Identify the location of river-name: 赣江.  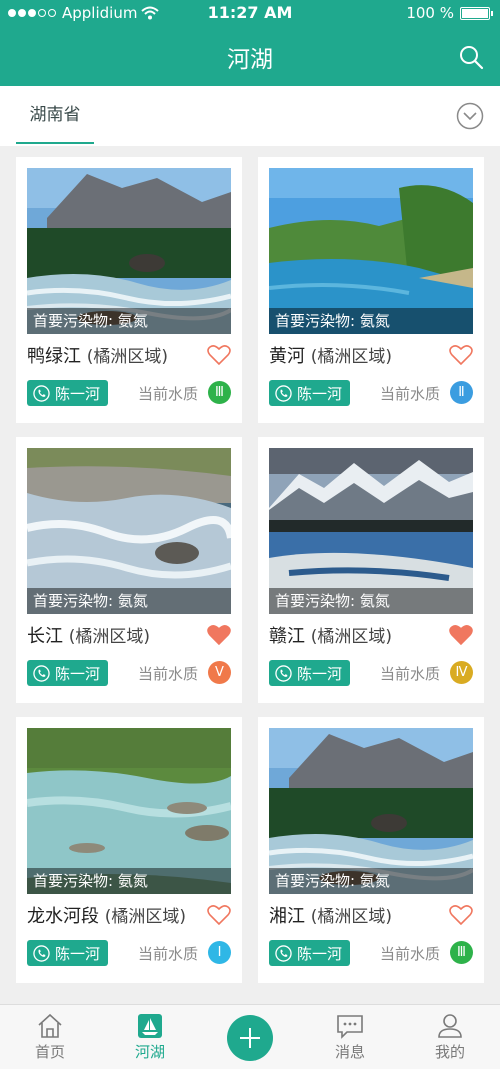
(287, 636).